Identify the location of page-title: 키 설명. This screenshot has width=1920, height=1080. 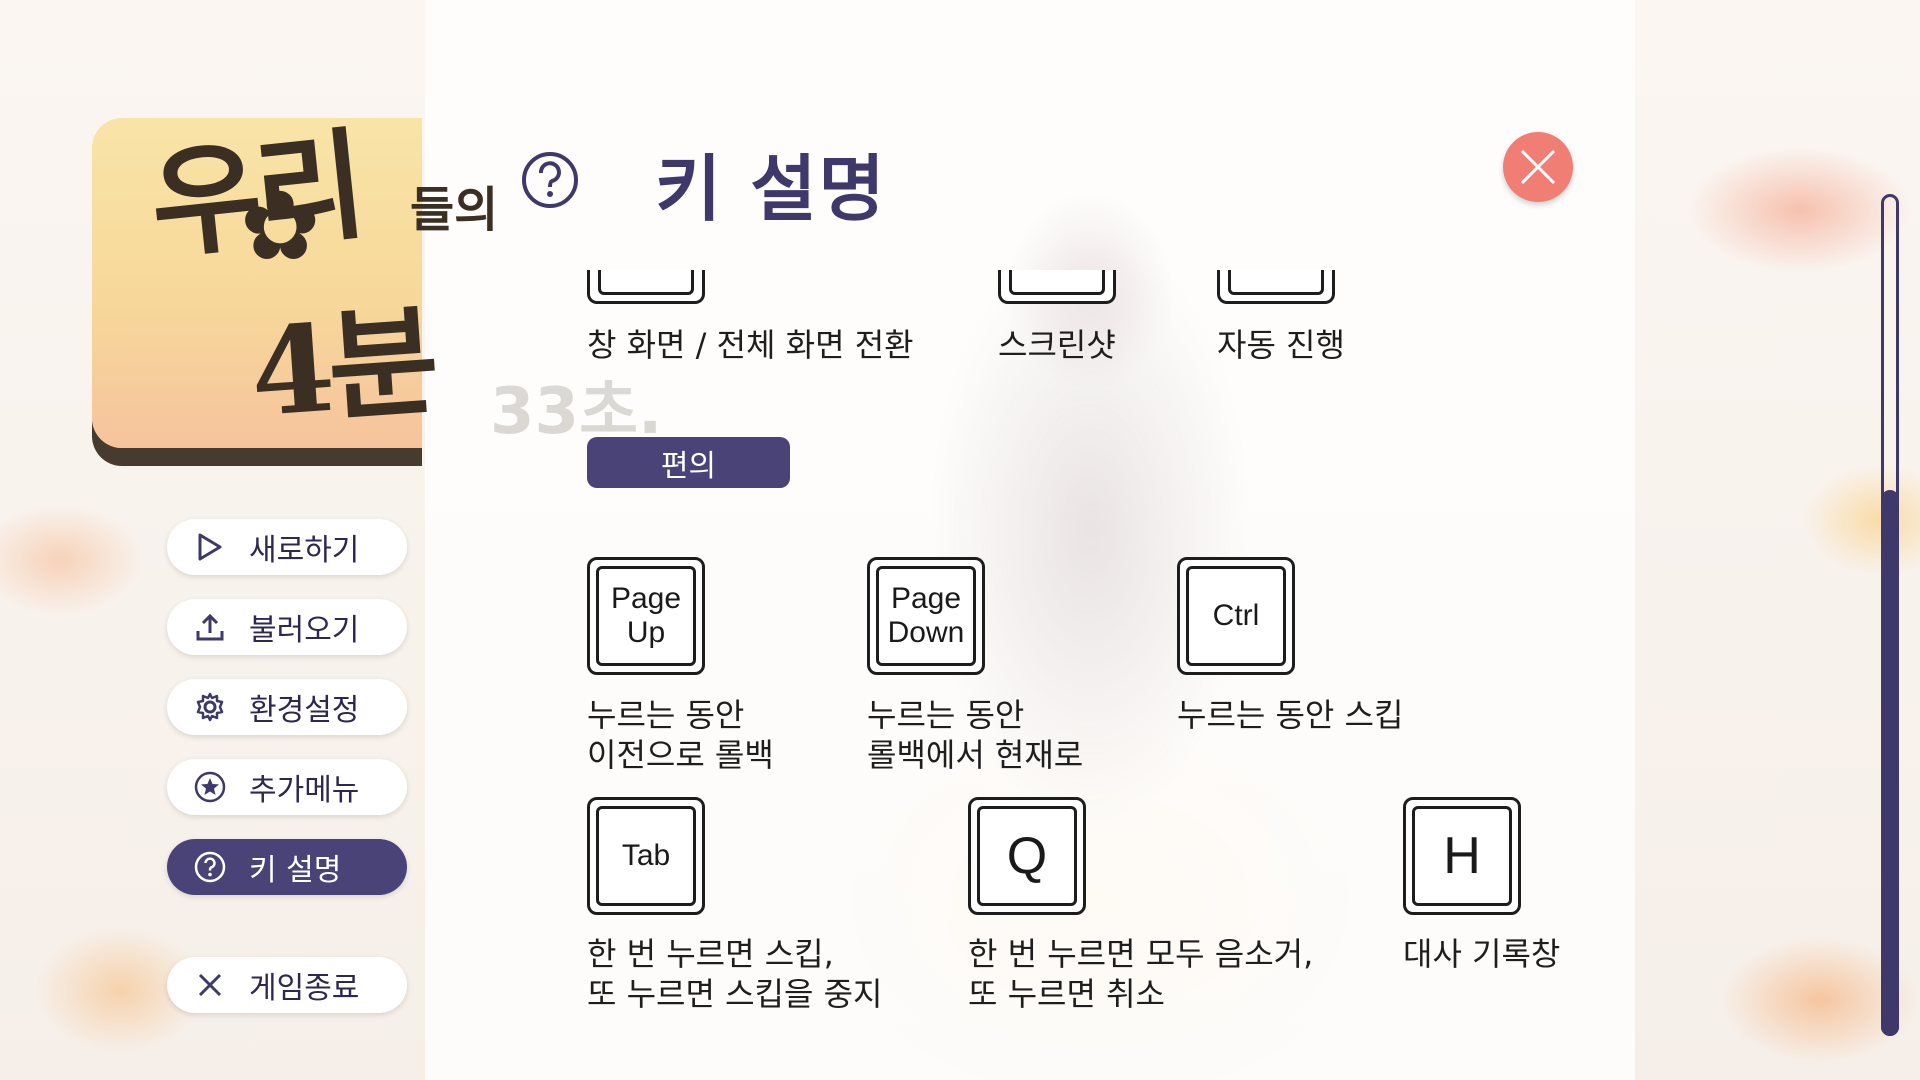
(771, 189).